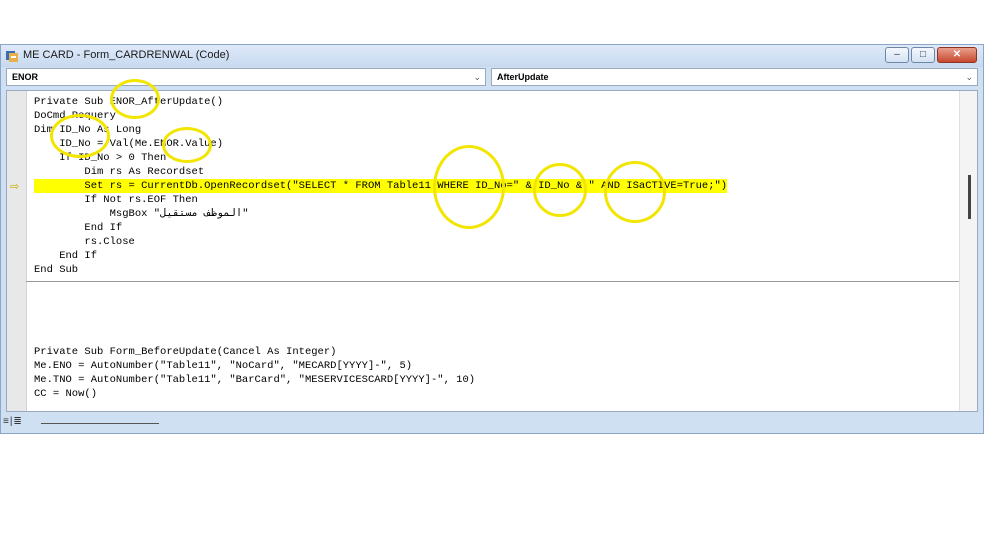  Describe the element at coordinates (968, 251) in the screenshot. I see `vertical-scrollbar` at that location.